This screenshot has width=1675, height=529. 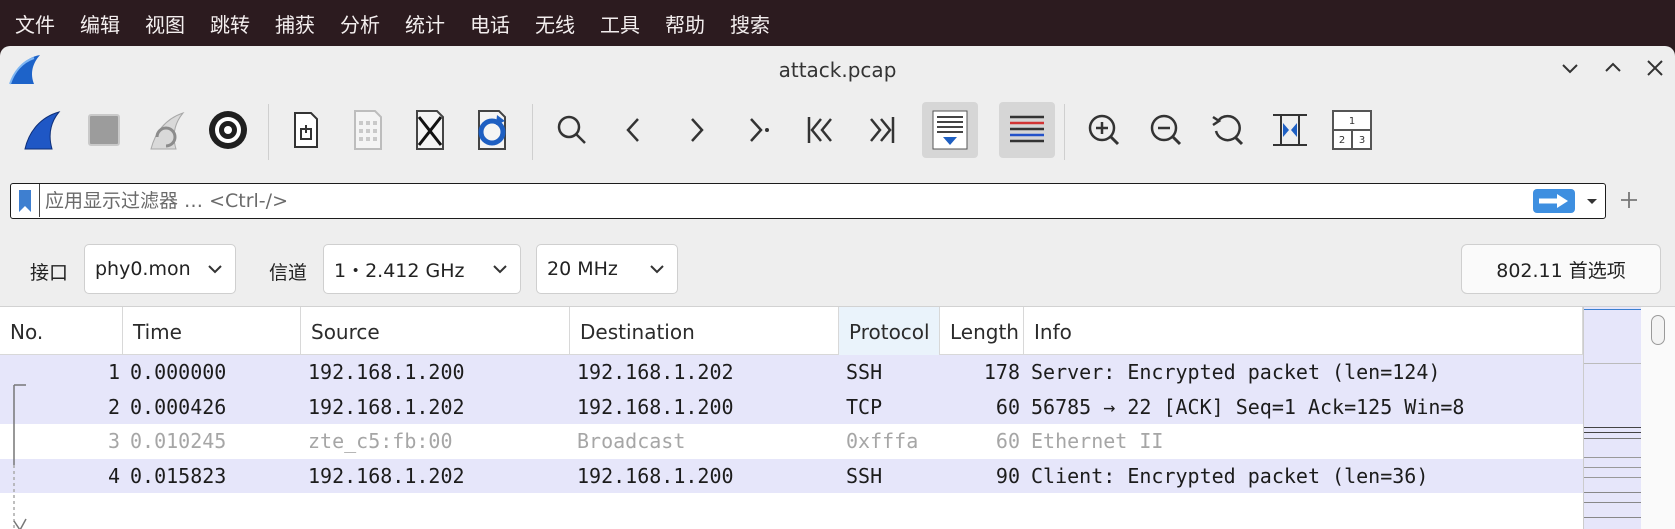 I want to click on filter-history-dropdown, so click(x=1592, y=201).